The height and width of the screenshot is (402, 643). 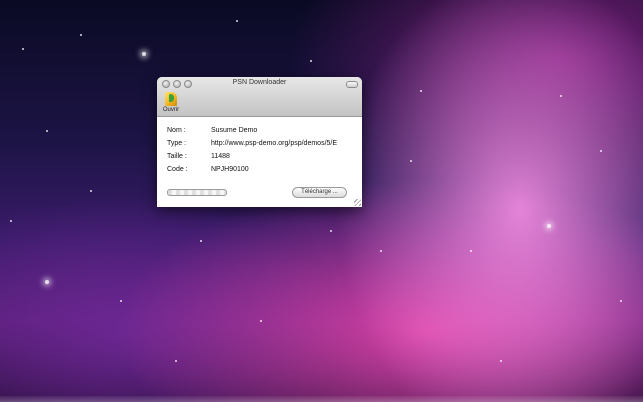 What do you see at coordinates (321, 399) in the screenshot?
I see `dock` at bounding box center [321, 399].